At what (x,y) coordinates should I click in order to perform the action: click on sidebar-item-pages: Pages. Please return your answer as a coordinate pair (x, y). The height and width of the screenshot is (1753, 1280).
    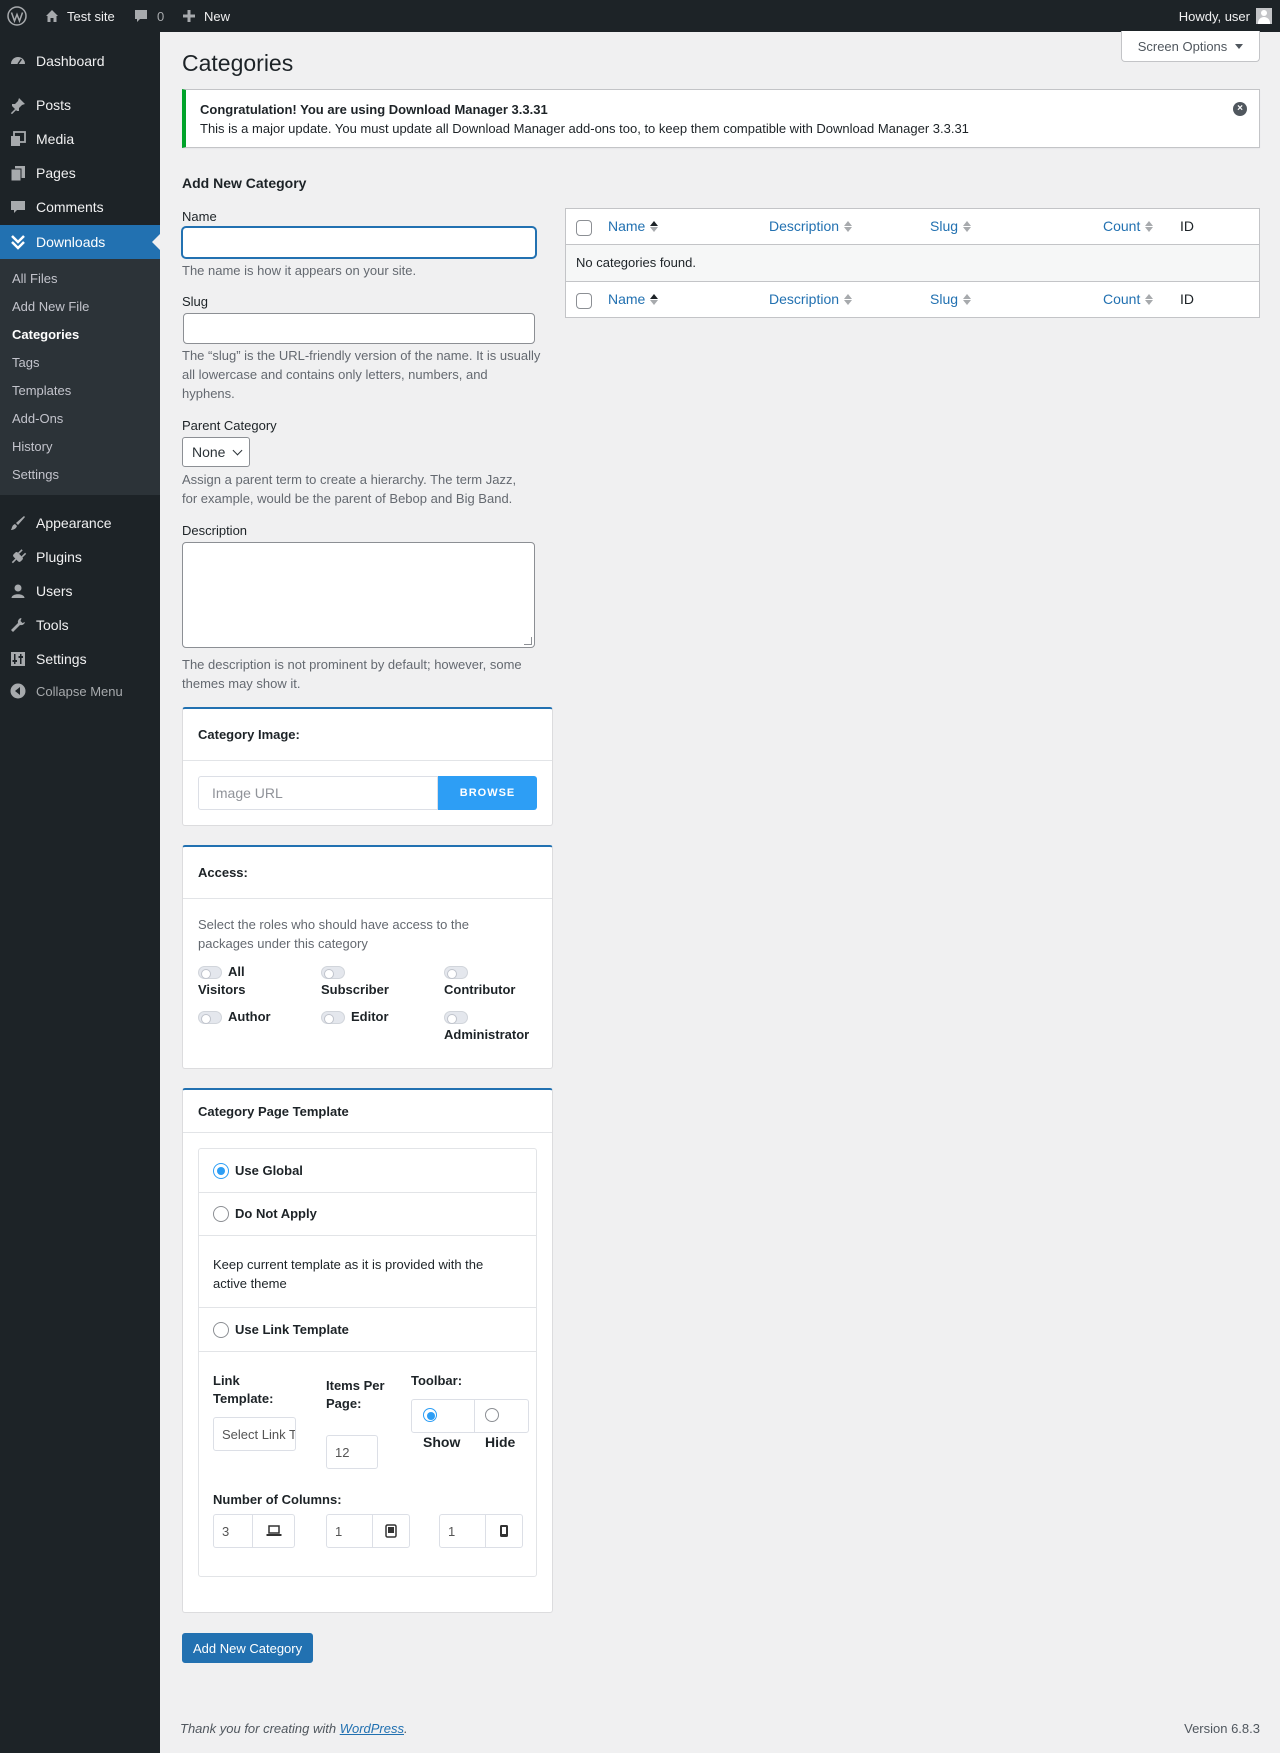
    Looking at the image, I should click on (80, 173).